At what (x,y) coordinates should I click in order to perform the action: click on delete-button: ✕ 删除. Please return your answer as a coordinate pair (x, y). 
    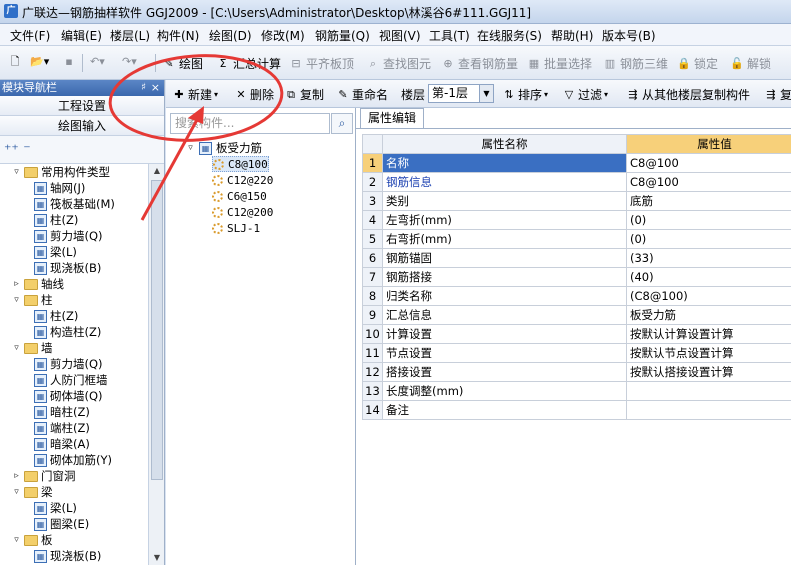
    Looking at the image, I should click on (254, 94).